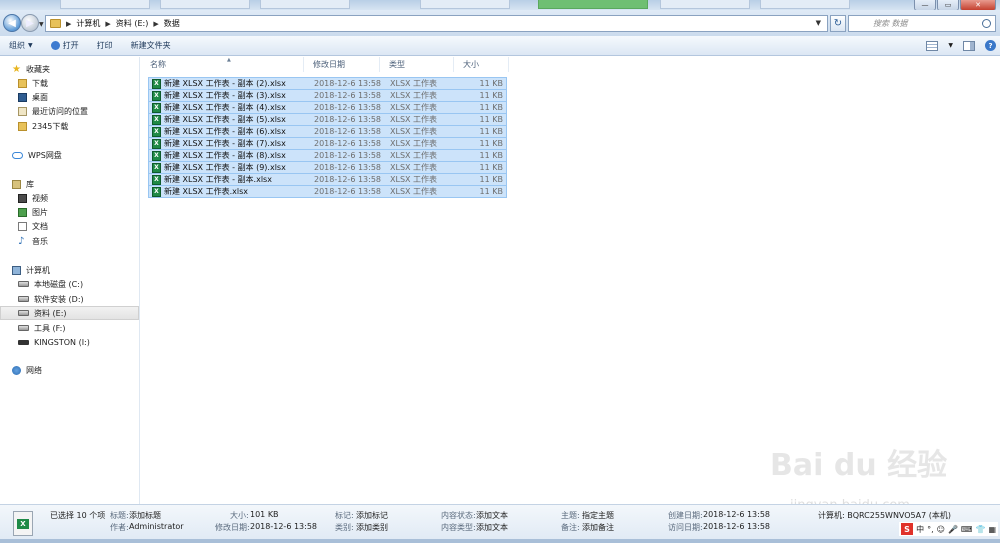 Image resolution: width=1000 pixels, height=543 pixels. I want to click on print-button: 打印, so click(105, 45).